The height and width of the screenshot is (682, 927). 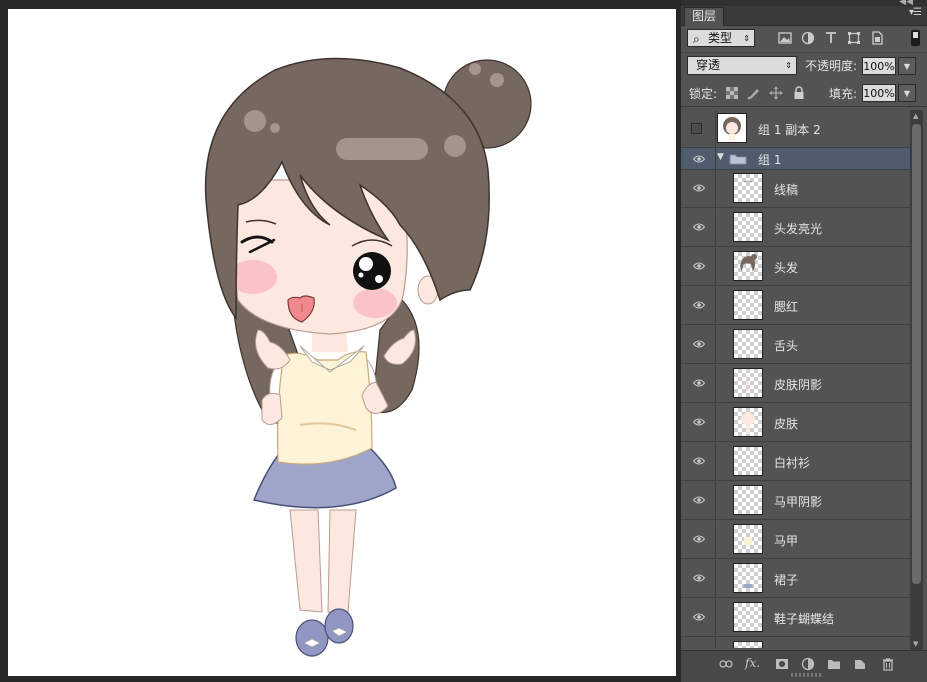 I want to click on adjustment-filter-icon, so click(x=808, y=38).